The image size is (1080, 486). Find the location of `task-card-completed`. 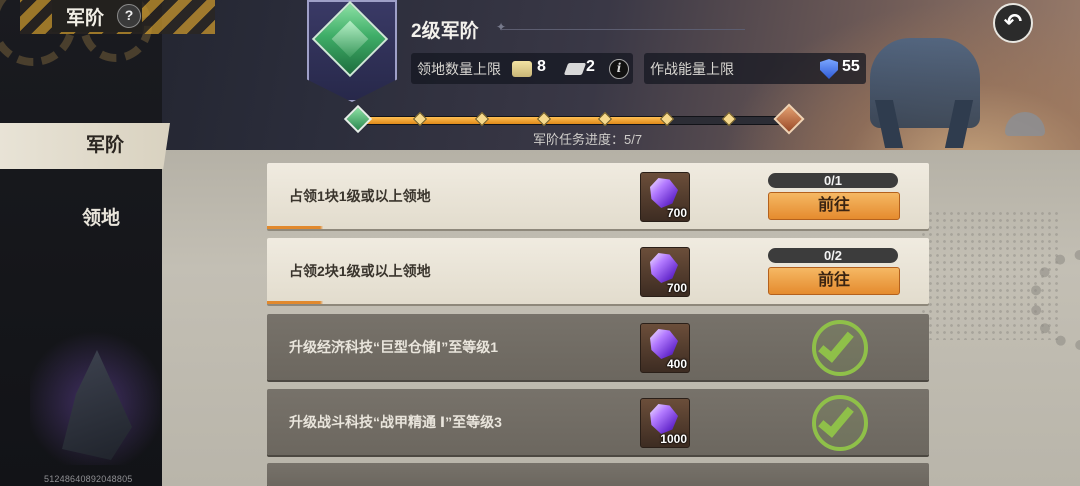

task-card-completed is located at coordinates (598, 474).